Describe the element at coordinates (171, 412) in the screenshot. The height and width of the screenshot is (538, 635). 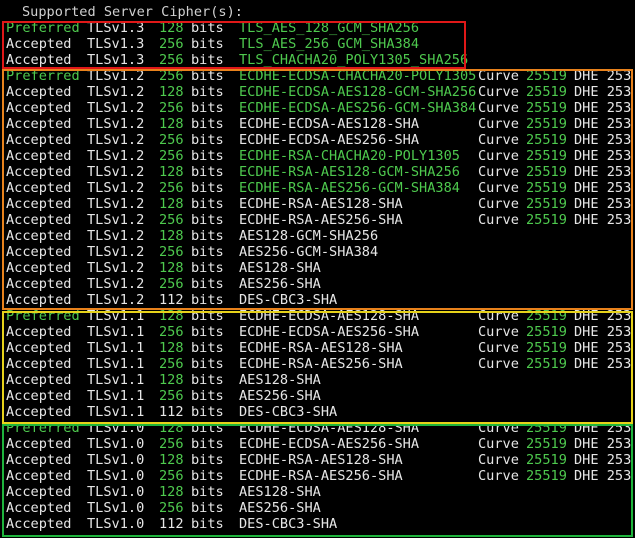
I see `cipher-bits: 112` at that location.